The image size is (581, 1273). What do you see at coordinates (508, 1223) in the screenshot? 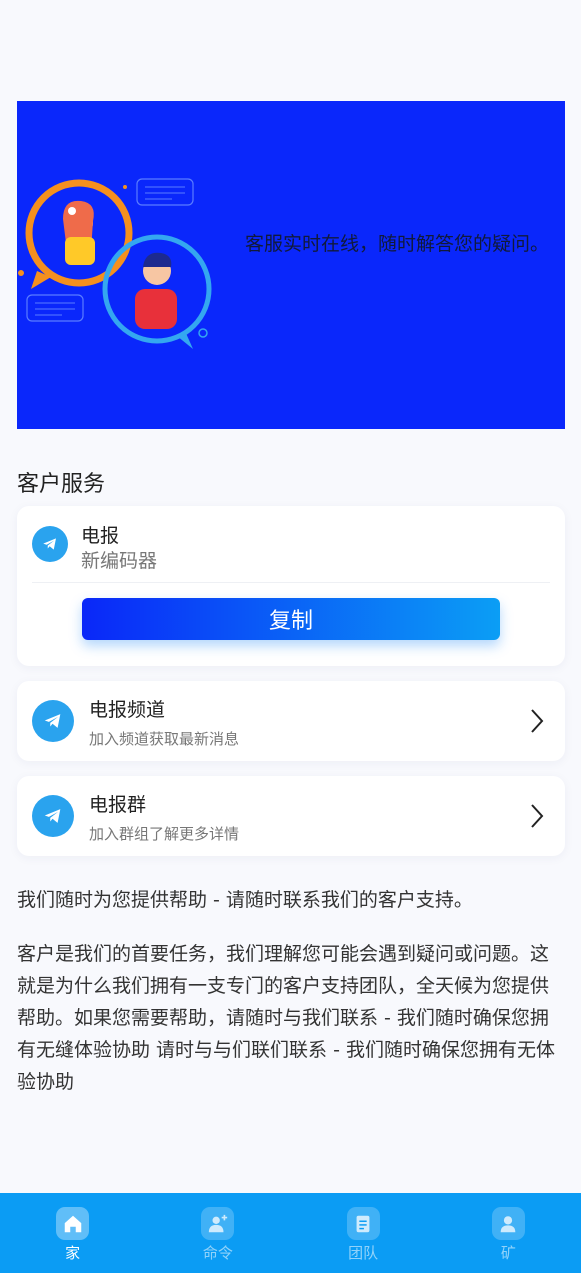
I see `user-icon` at bounding box center [508, 1223].